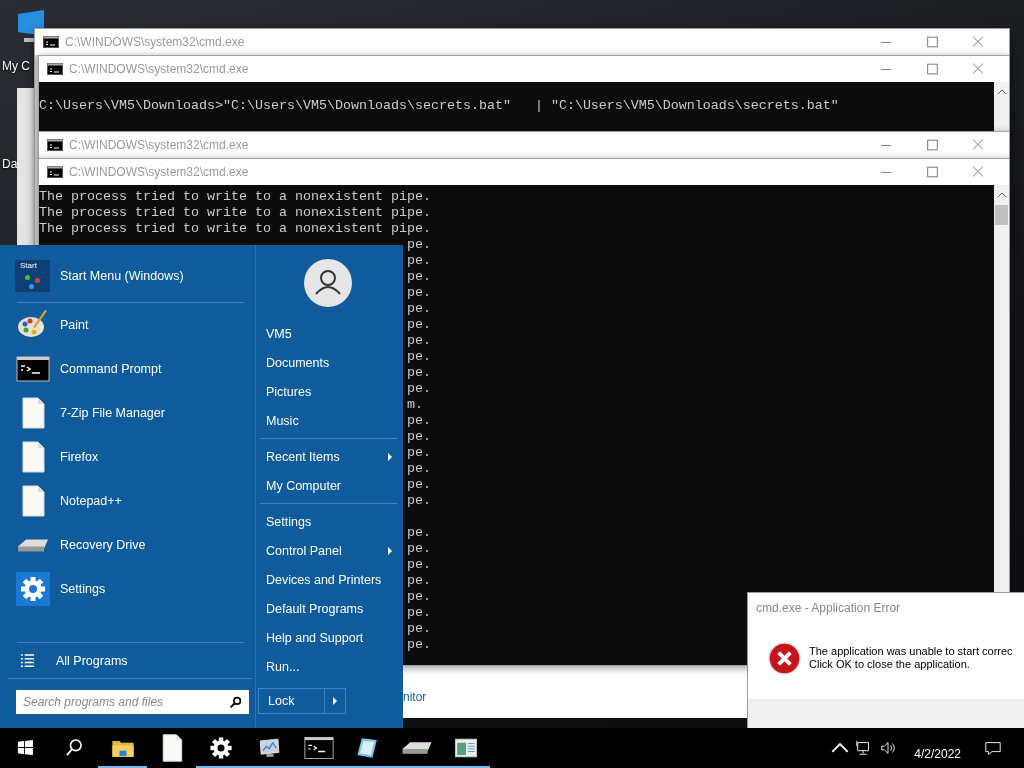 The image size is (1024, 768). What do you see at coordinates (33, 589) in the screenshot?
I see `settings-icon` at bounding box center [33, 589].